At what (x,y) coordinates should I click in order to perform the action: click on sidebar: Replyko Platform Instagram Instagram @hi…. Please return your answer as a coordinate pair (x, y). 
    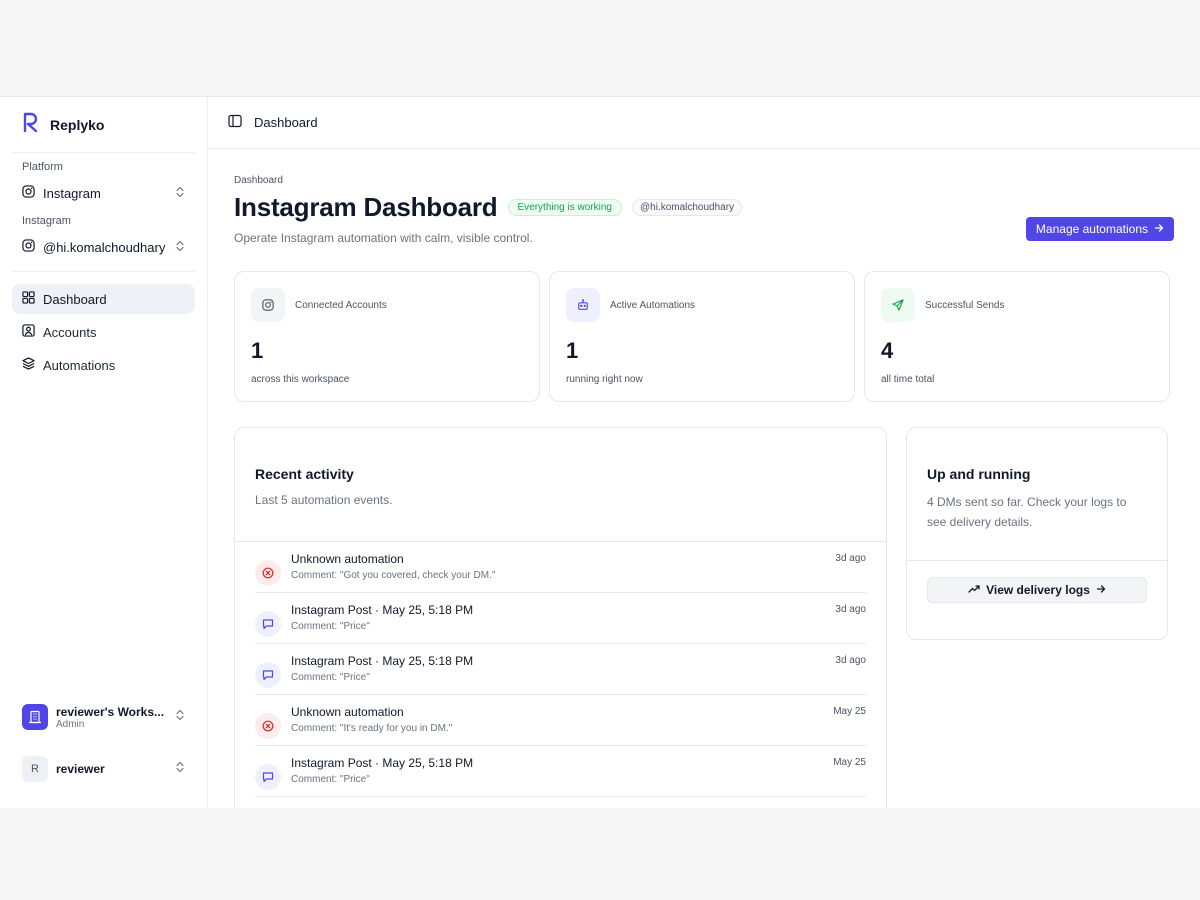
    Looking at the image, I should click on (104, 452).